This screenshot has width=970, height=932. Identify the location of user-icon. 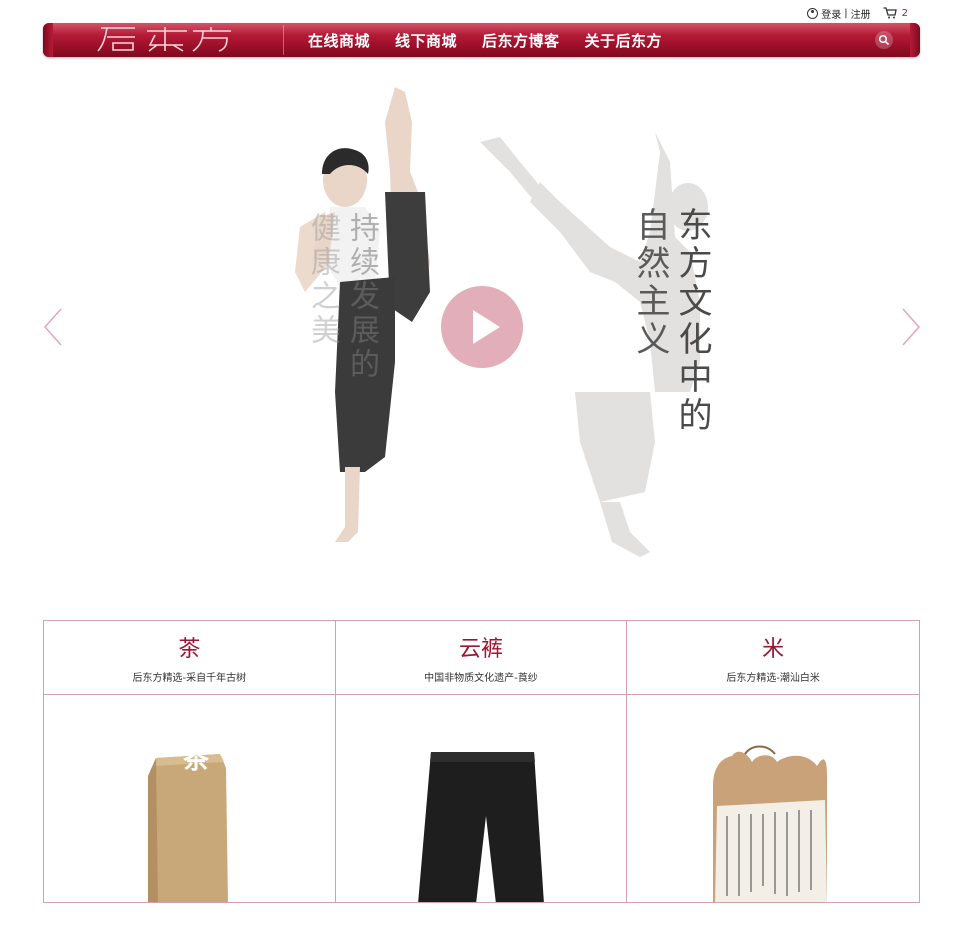
(813, 13).